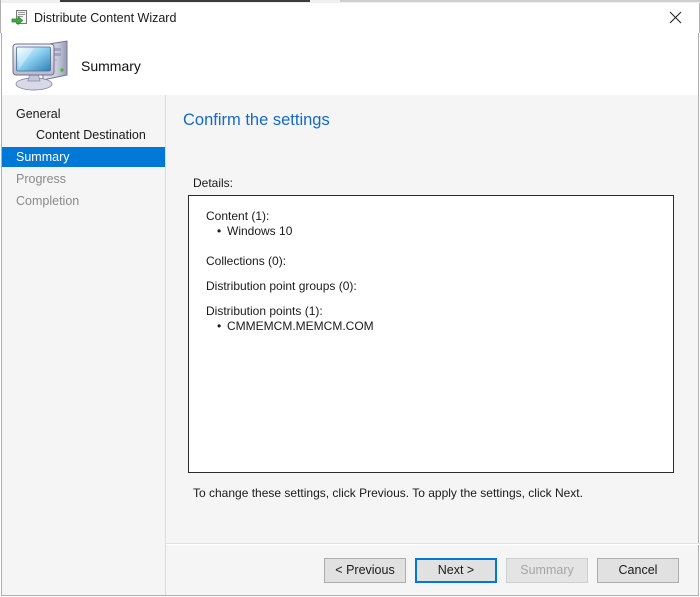  What do you see at coordinates (295, 326) in the screenshot?
I see `list-item: CMMEMCM.MEMCM.COM` at bounding box center [295, 326].